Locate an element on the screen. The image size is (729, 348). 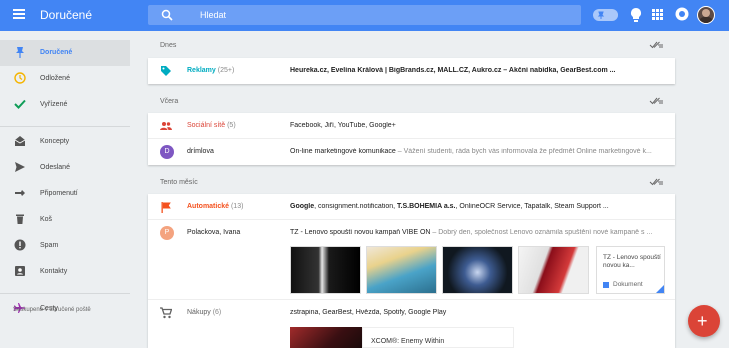
section-this-month: Tento měsíc is located at coordinates (411, 182).